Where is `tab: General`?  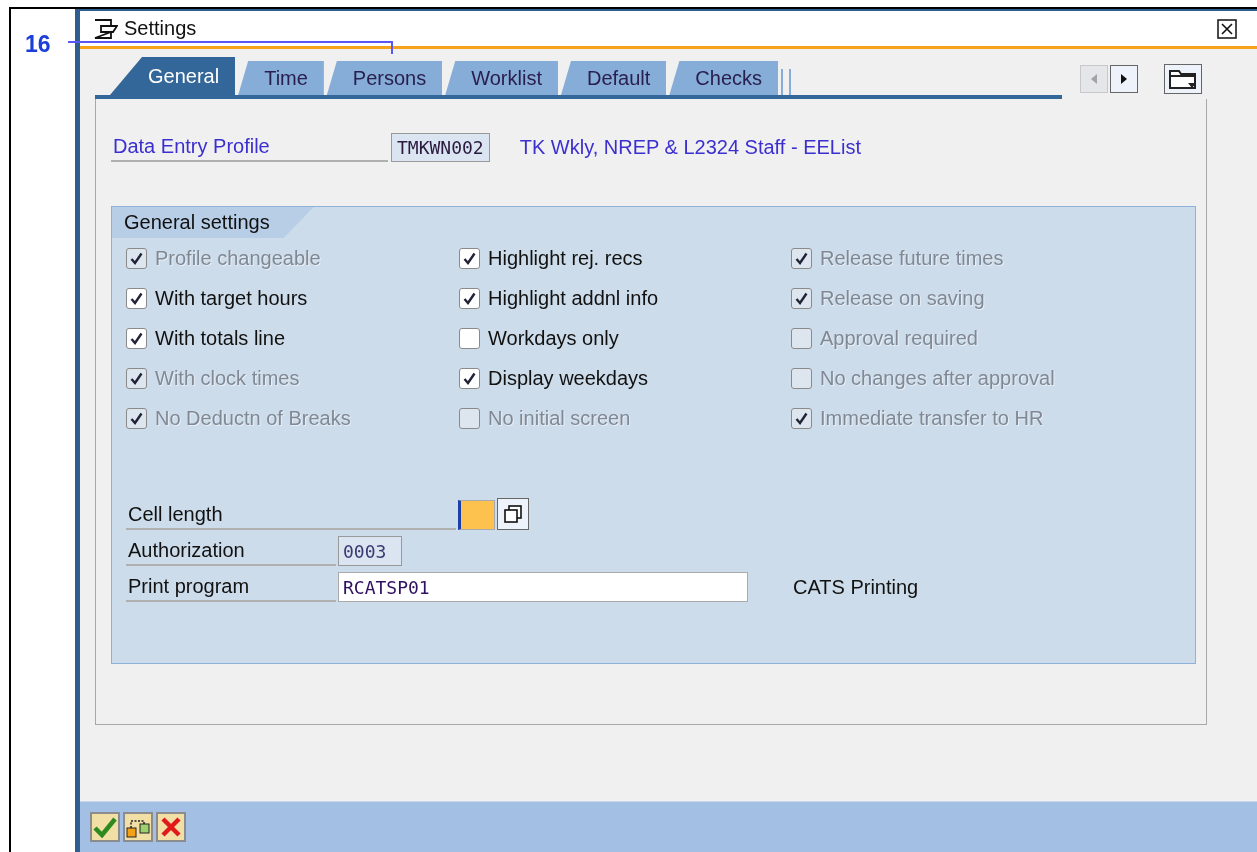 tab: General is located at coordinates (173, 76).